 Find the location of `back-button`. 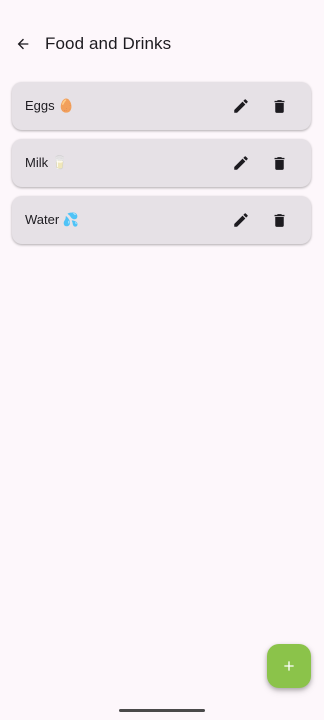

back-button is located at coordinates (23, 44).